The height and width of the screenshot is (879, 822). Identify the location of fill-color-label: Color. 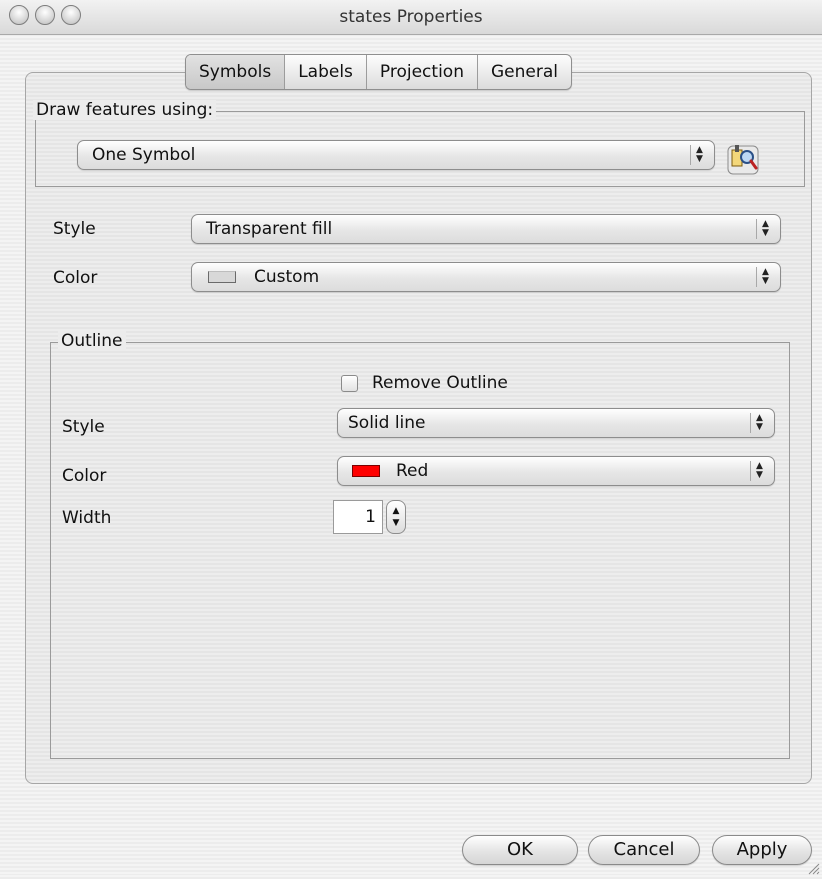
(75, 278).